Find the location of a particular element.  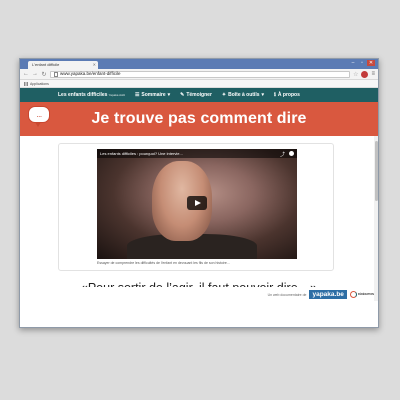

maximize-icon: ▫ is located at coordinates (362, 63).